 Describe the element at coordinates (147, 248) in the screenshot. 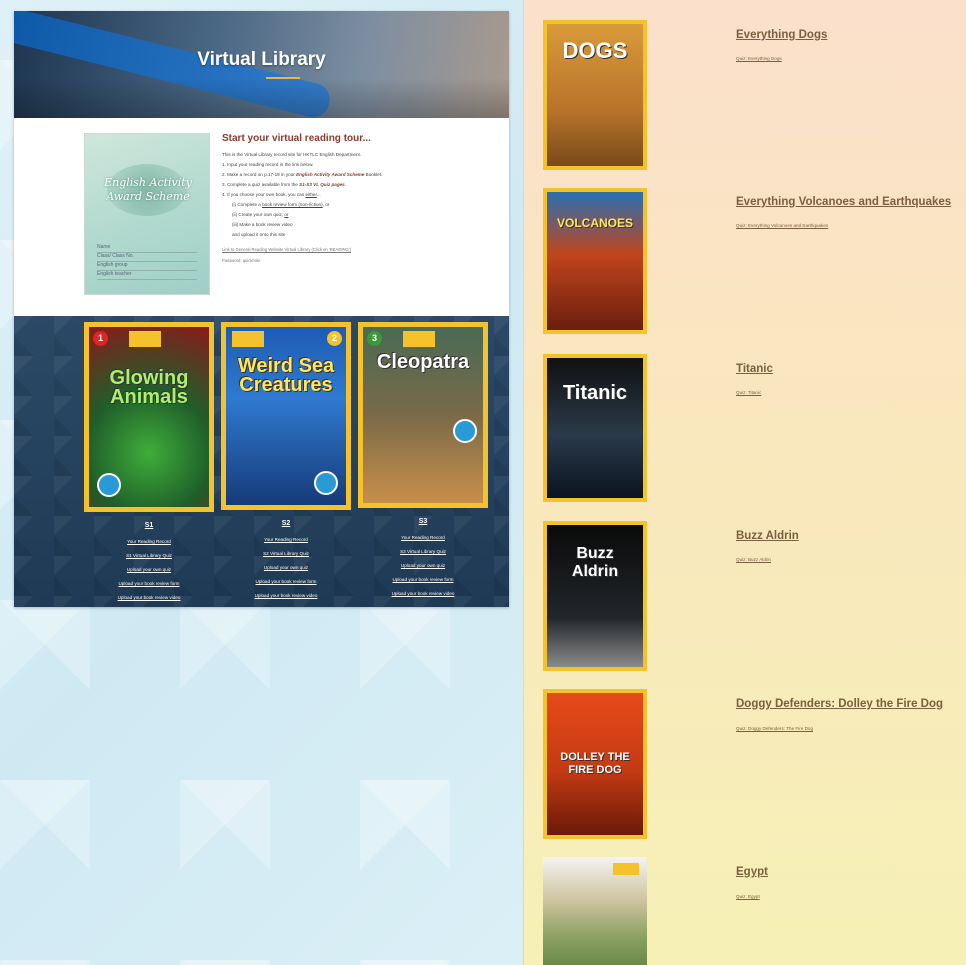

I see `booklet-field: Name` at that location.